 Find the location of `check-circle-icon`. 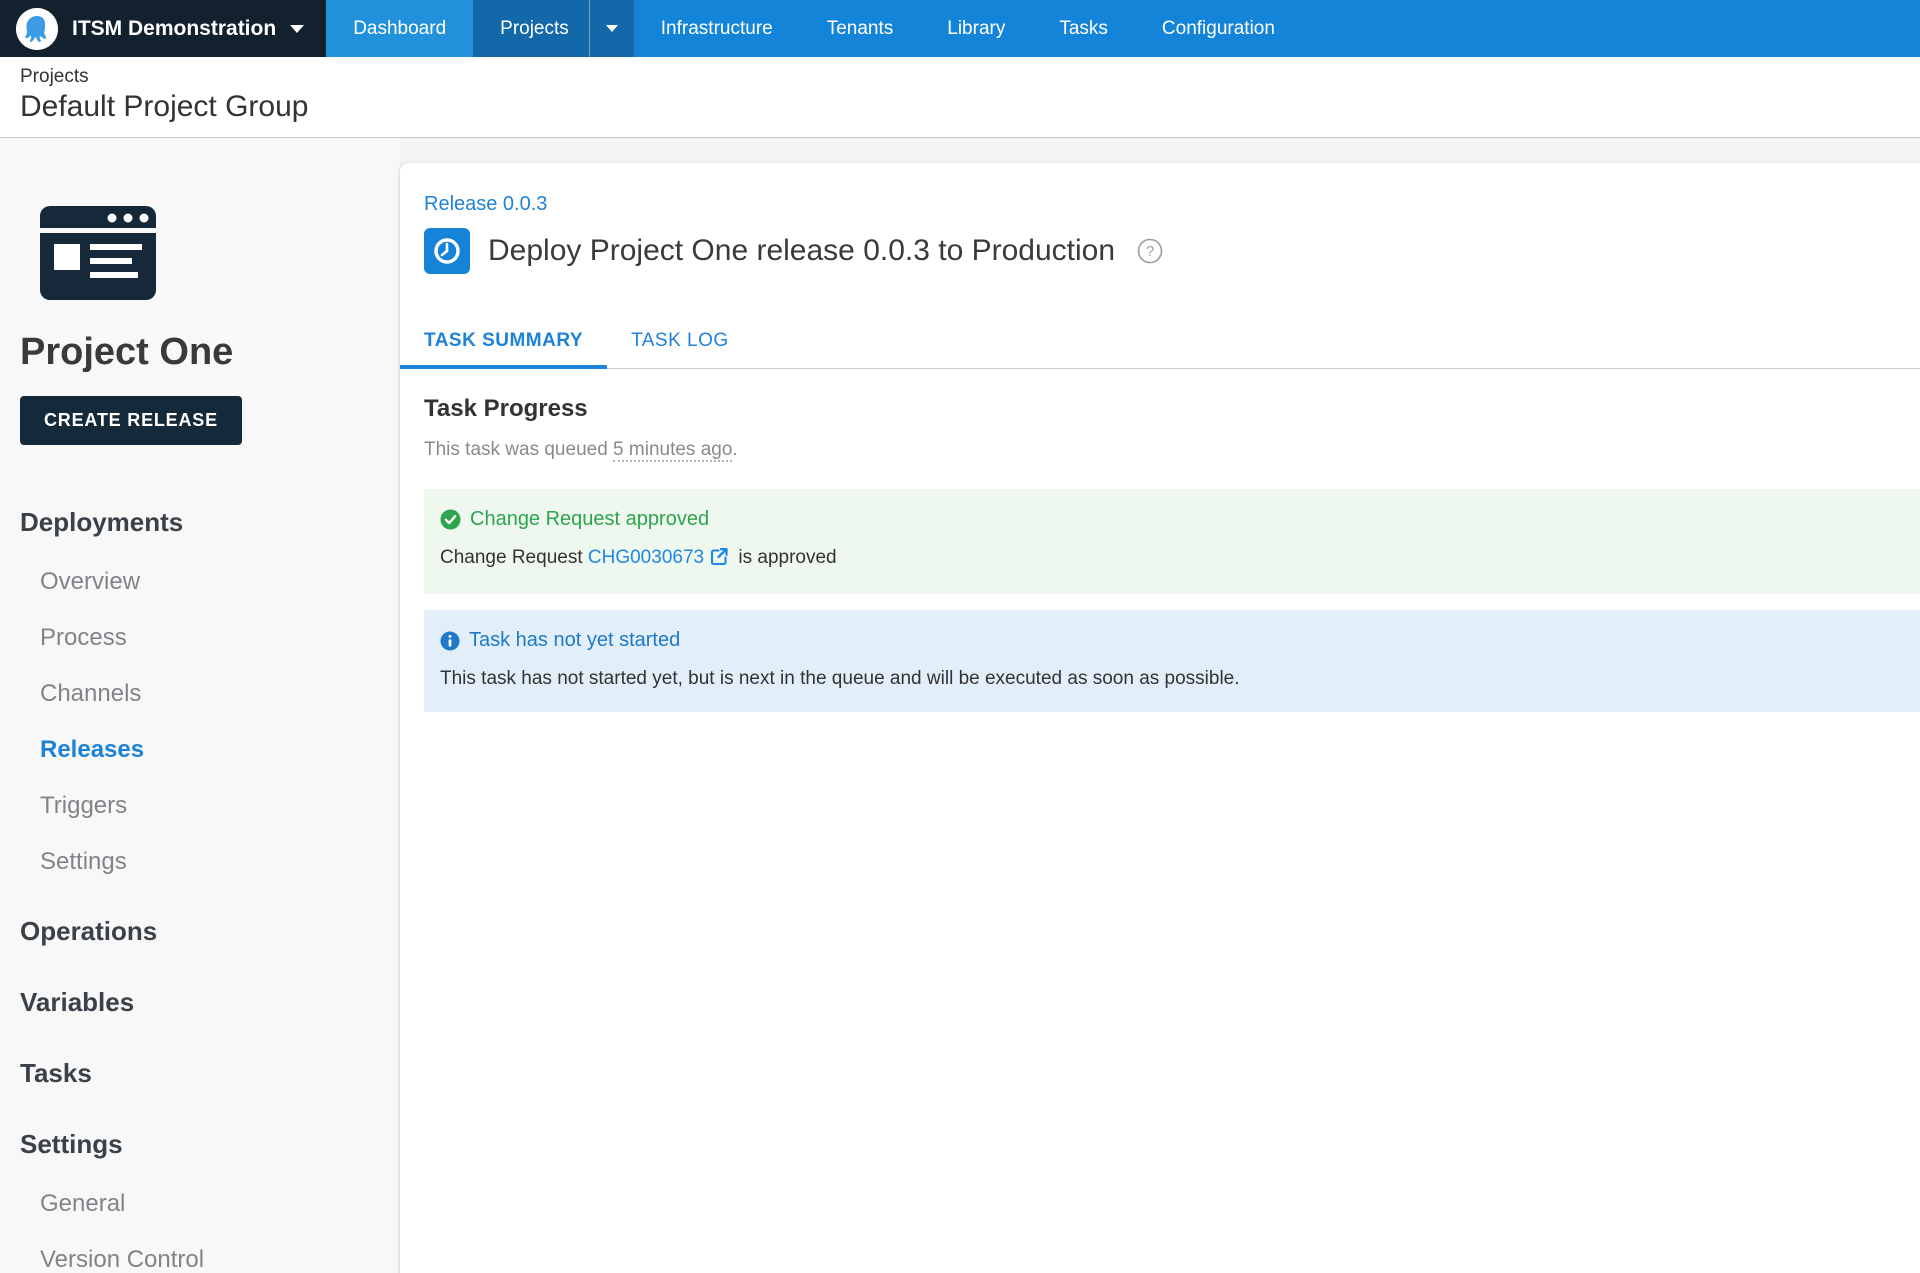

check-circle-icon is located at coordinates (450, 519).